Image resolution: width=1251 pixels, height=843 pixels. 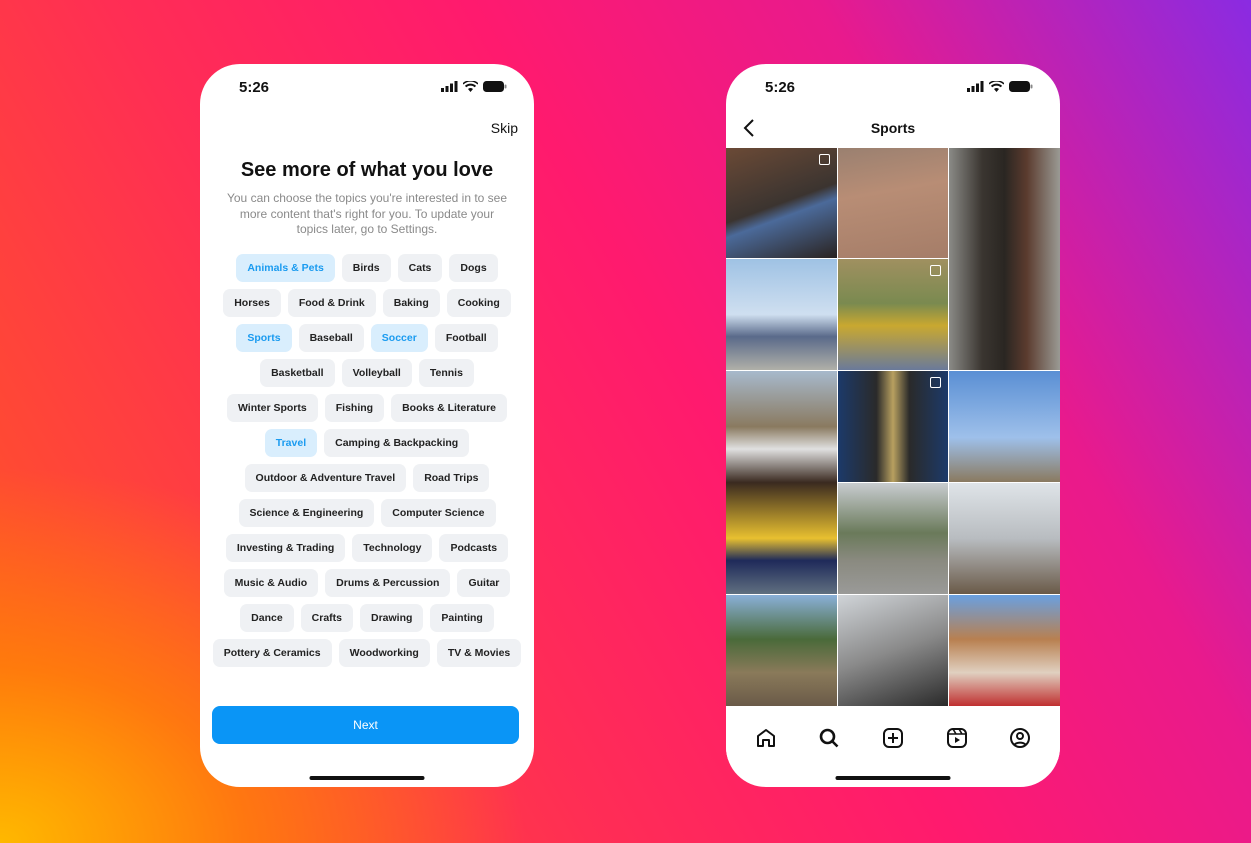 What do you see at coordinates (388, 583) in the screenshot?
I see `topic-chip: Drums & Percussion` at bounding box center [388, 583].